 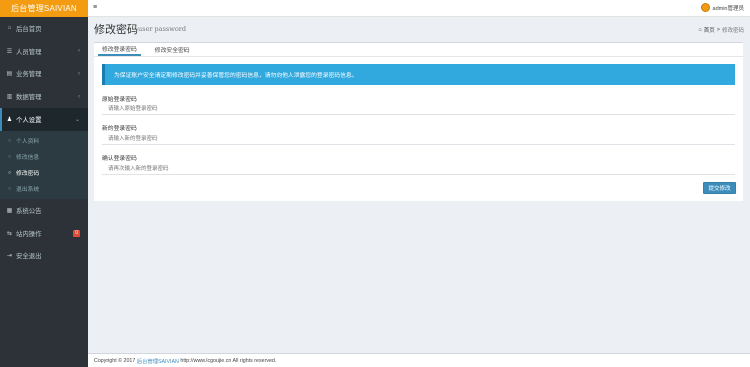 What do you see at coordinates (29, 121) in the screenshot?
I see `sidebar-item-label: 个人设置` at bounding box center [29, 121].